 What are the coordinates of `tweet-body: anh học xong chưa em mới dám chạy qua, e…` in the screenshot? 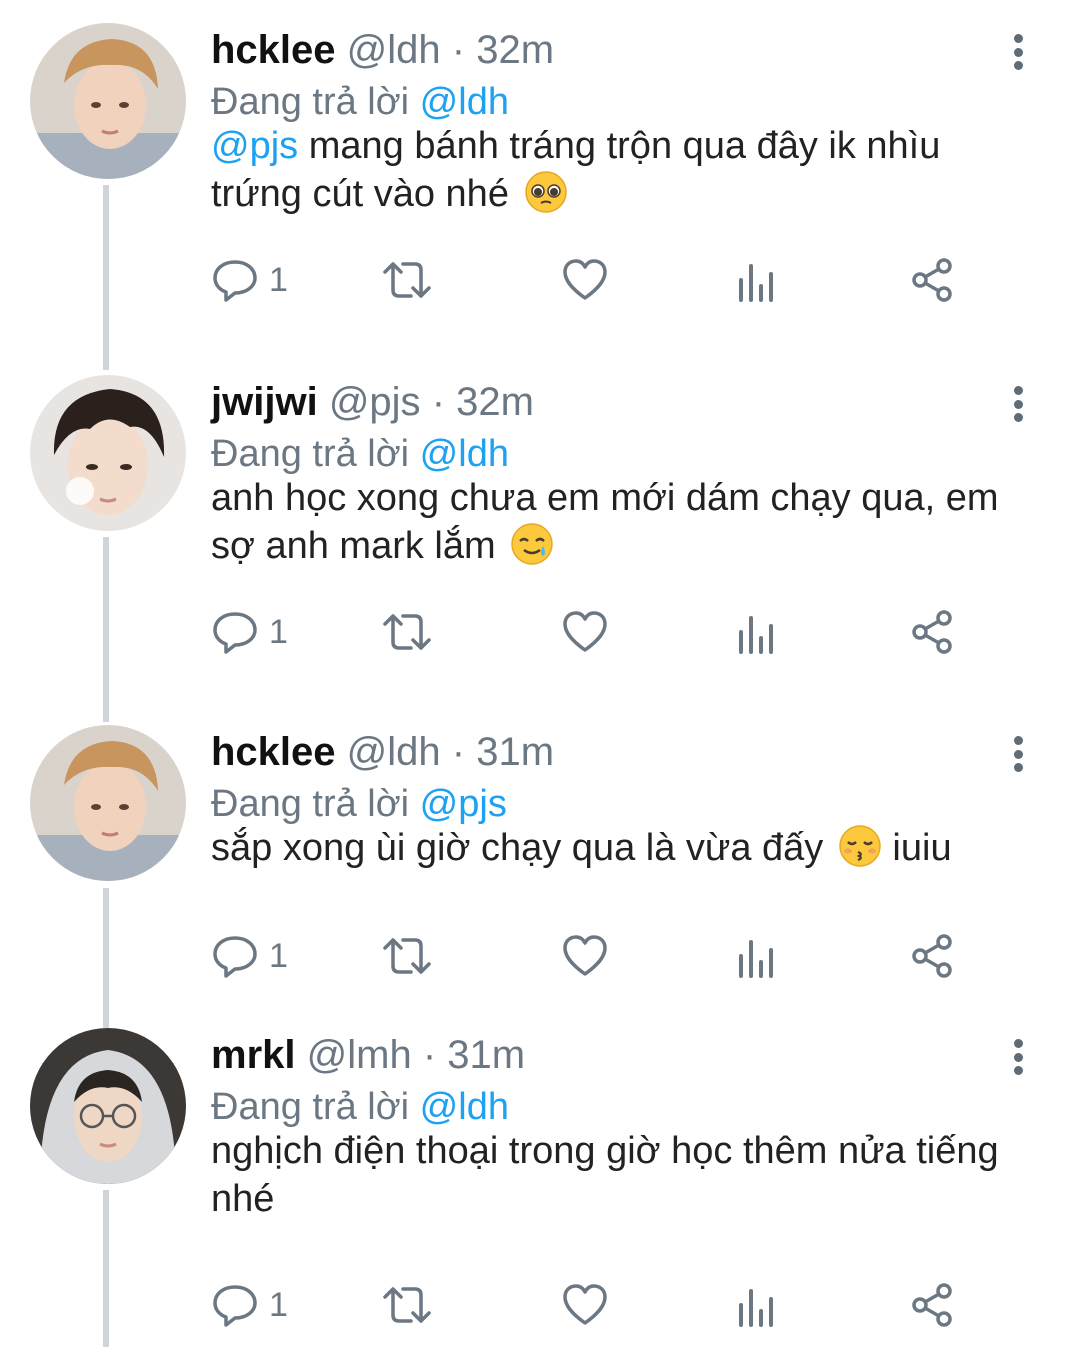 It's located at (605, 522).